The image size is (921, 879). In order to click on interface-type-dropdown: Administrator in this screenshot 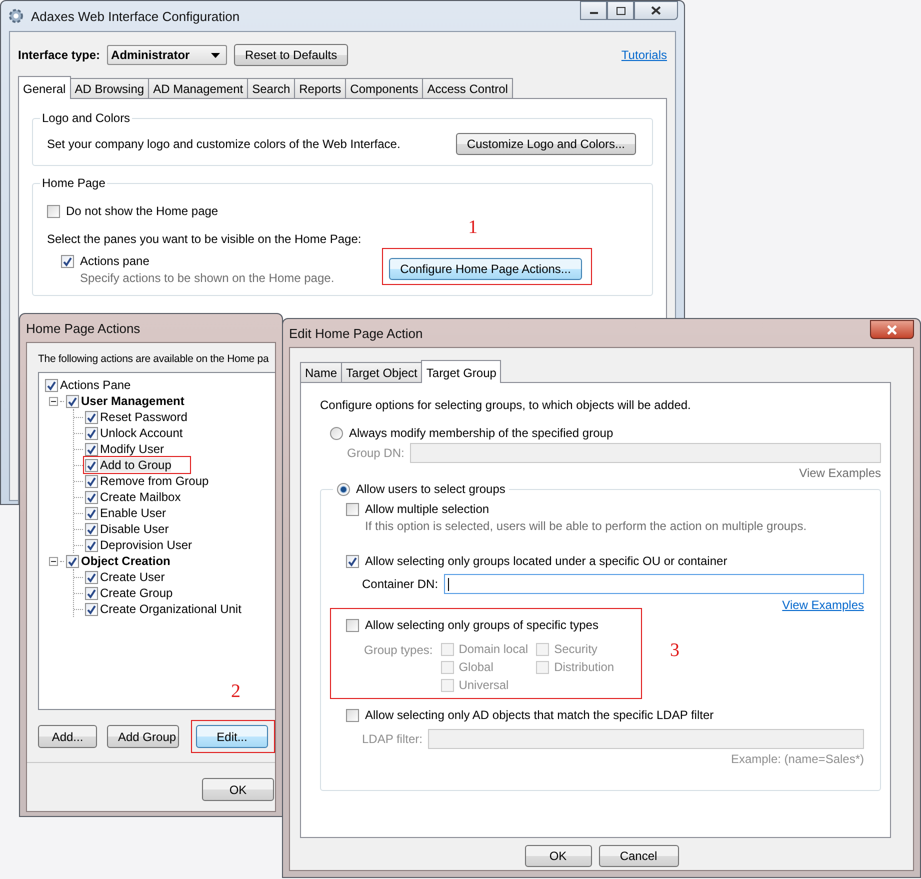, I will do `click(167, 55)`.